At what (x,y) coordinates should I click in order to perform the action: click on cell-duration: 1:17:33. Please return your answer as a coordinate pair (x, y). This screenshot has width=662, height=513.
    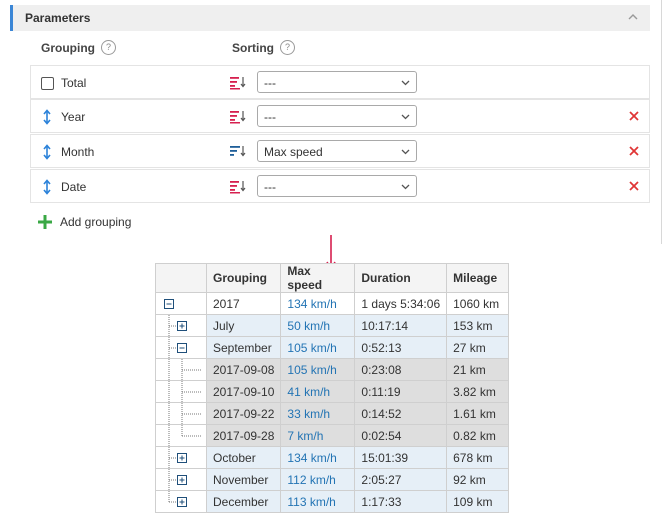
    Looking at the image, I should click on (401, 501).